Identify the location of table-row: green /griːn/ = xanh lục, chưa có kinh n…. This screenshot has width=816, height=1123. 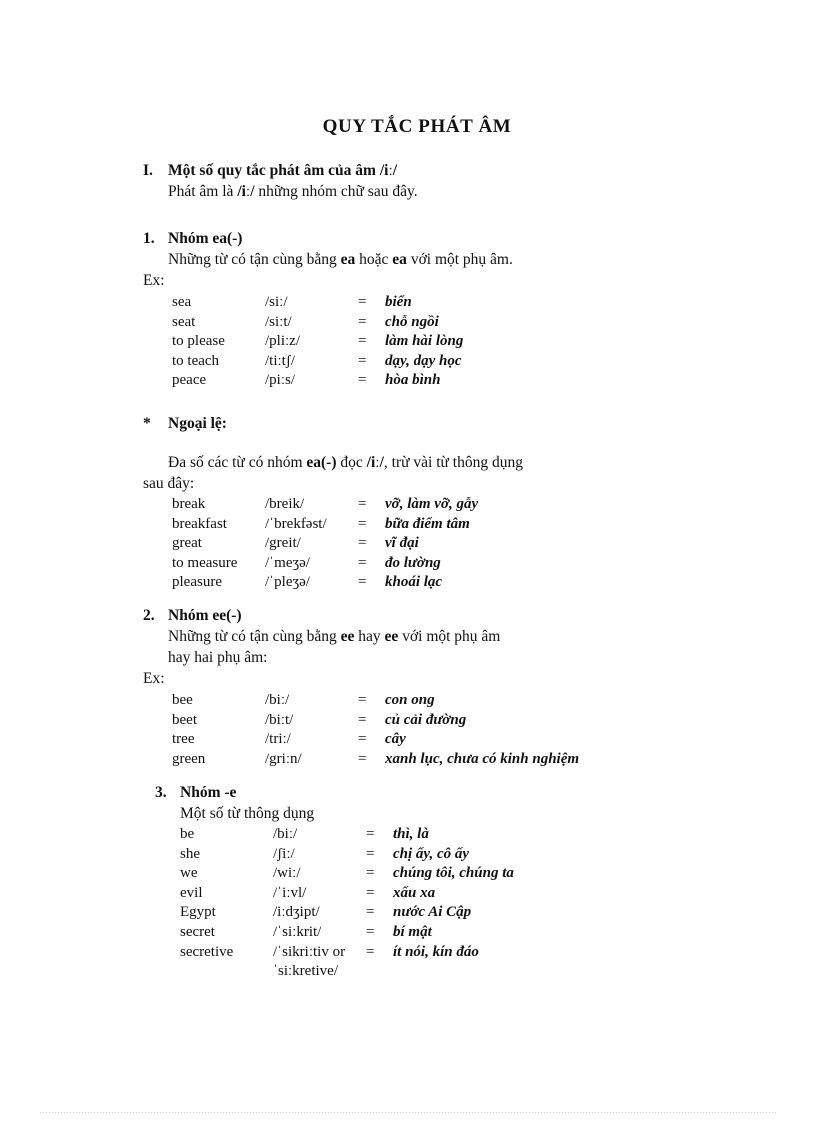
(375, 760).